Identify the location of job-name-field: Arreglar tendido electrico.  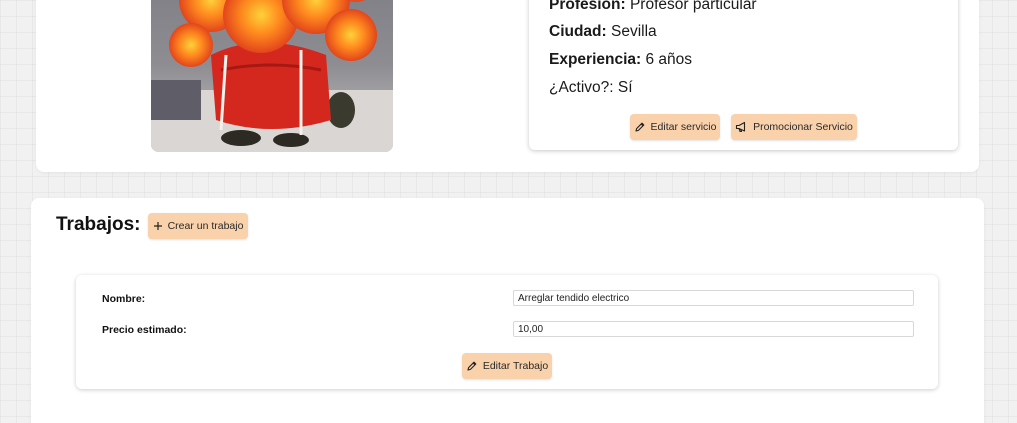
(713, 298).